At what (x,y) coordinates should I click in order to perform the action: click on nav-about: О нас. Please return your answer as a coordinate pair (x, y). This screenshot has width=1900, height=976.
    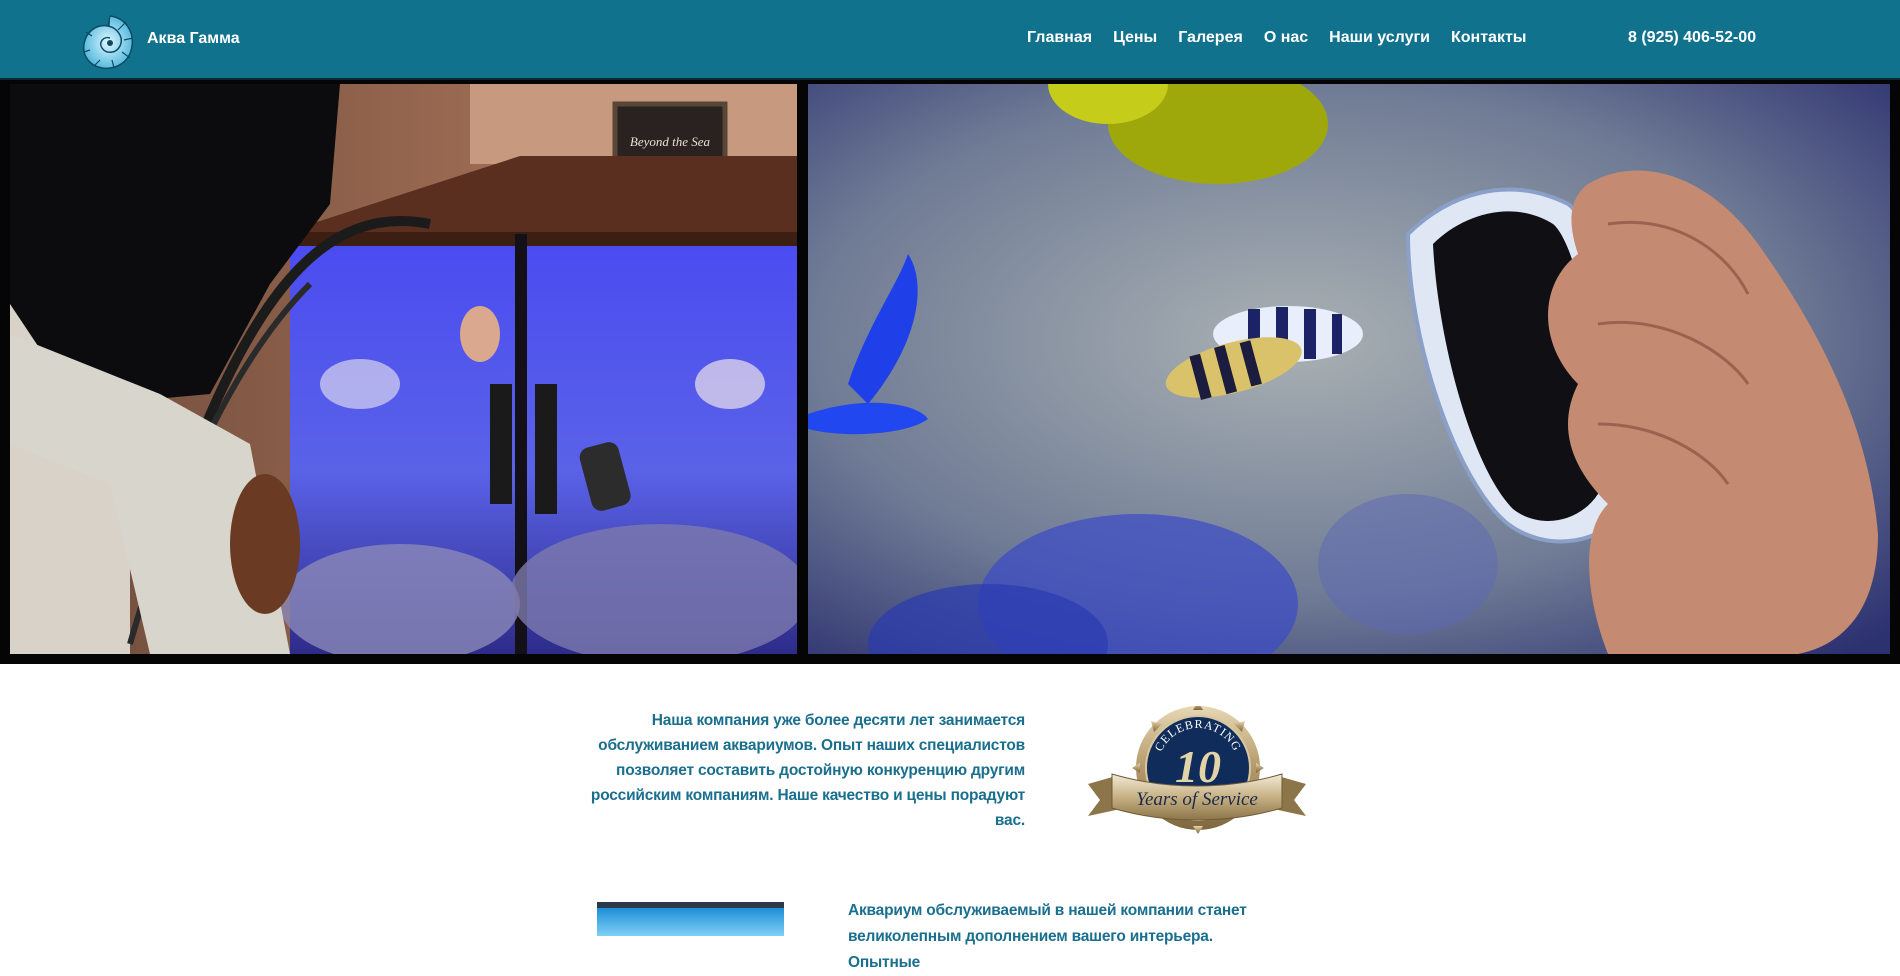
    Looking at the image, I should click on (1286, 38).